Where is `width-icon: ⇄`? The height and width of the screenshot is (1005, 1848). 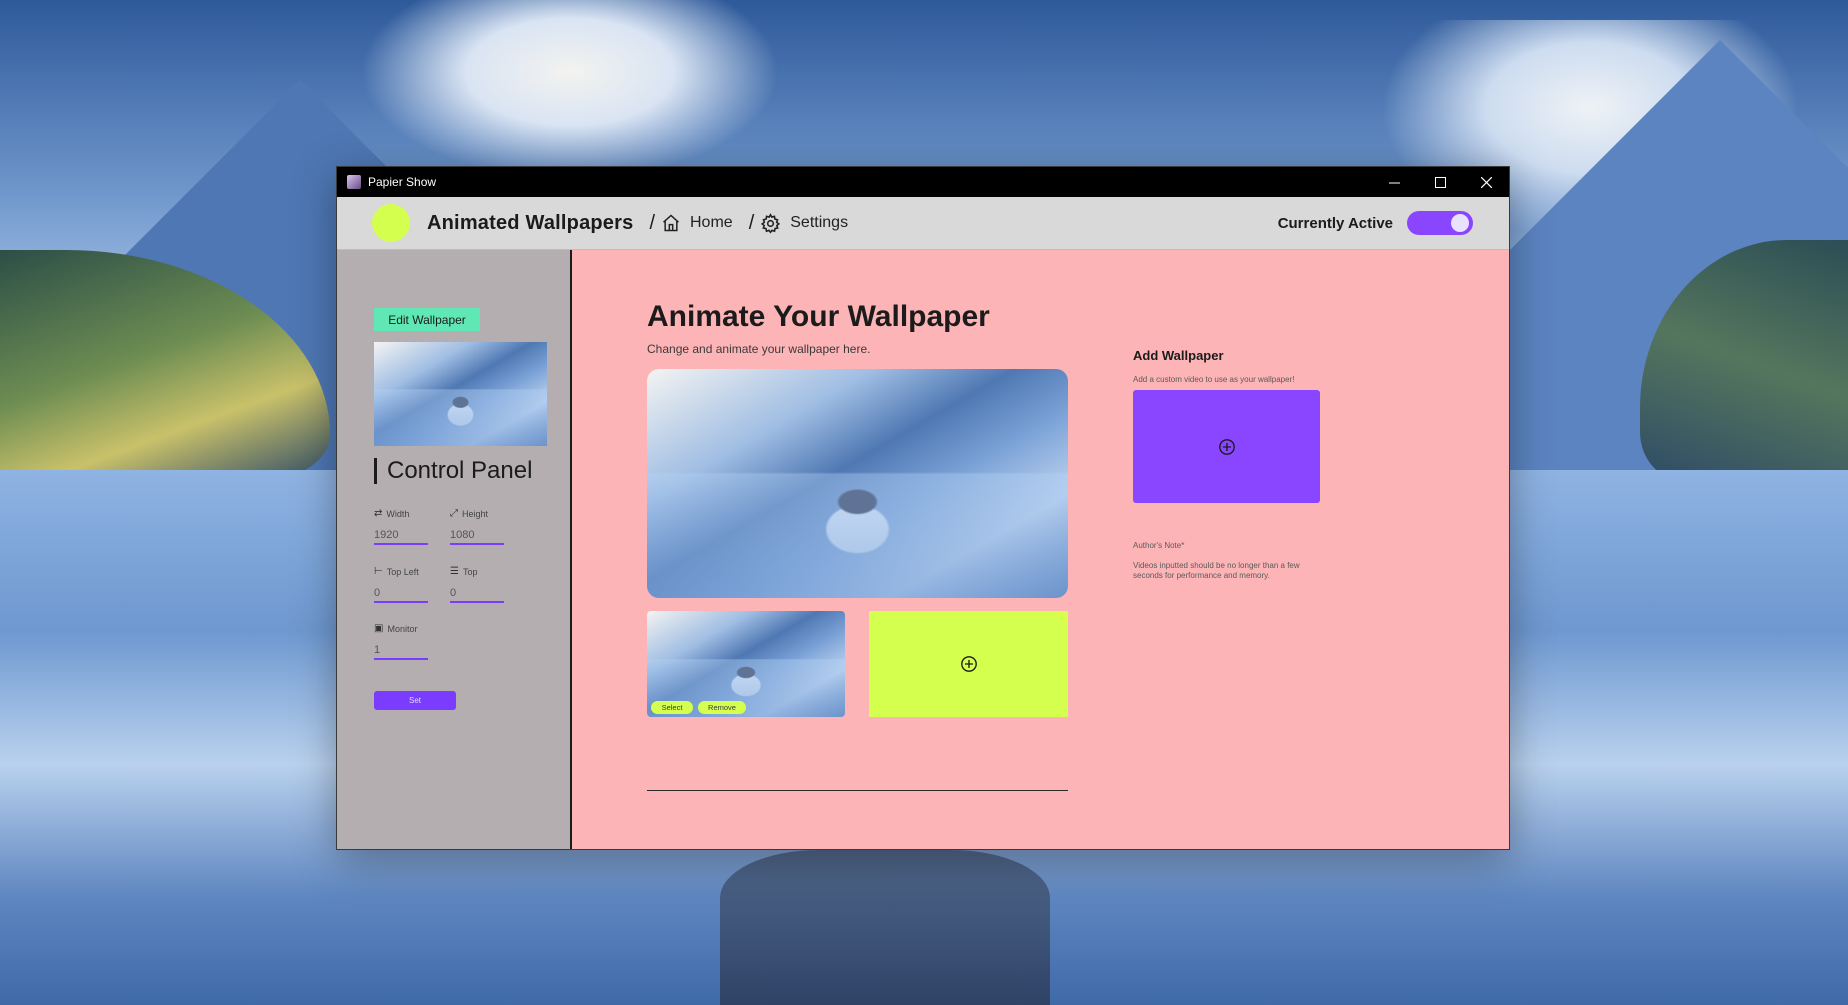 width-icon: ⇄ is located at coordinates (378, 513).